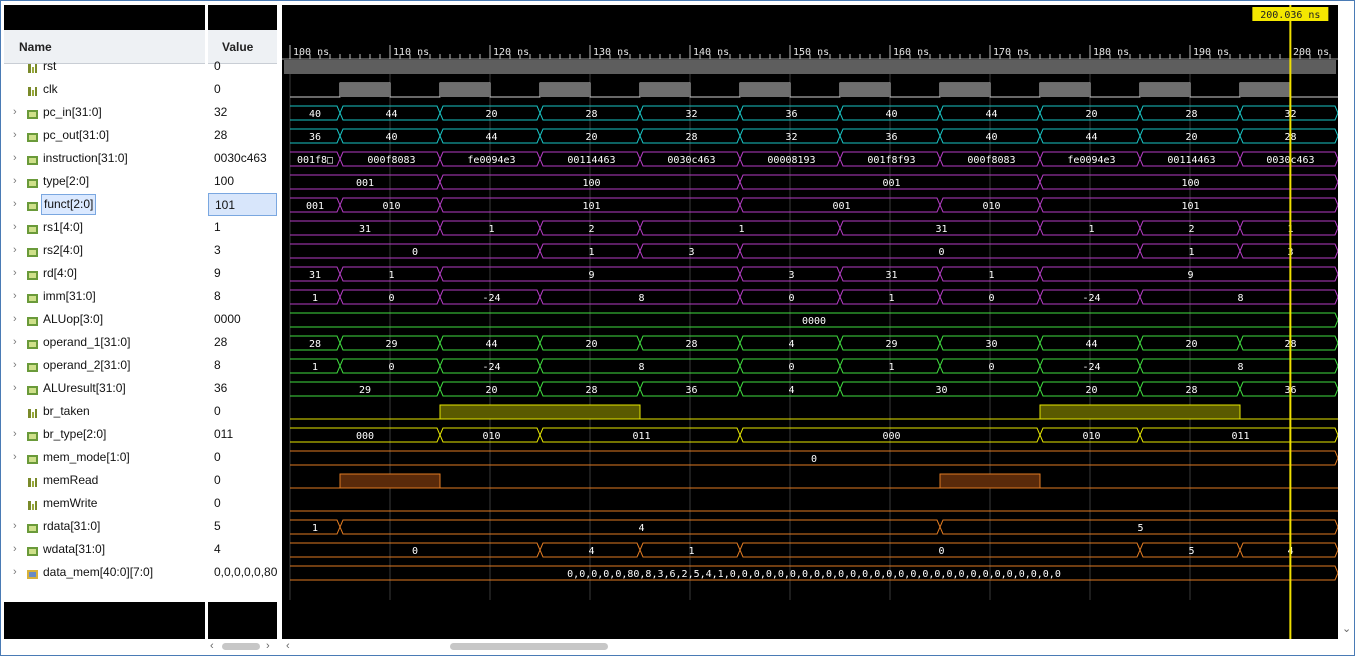 This screenshot has width=1357, height=658. Describe the element at coordinates (810, 646) in the screenshot. I see `waveform-horizontal-scrollbar: ‹` at that location.